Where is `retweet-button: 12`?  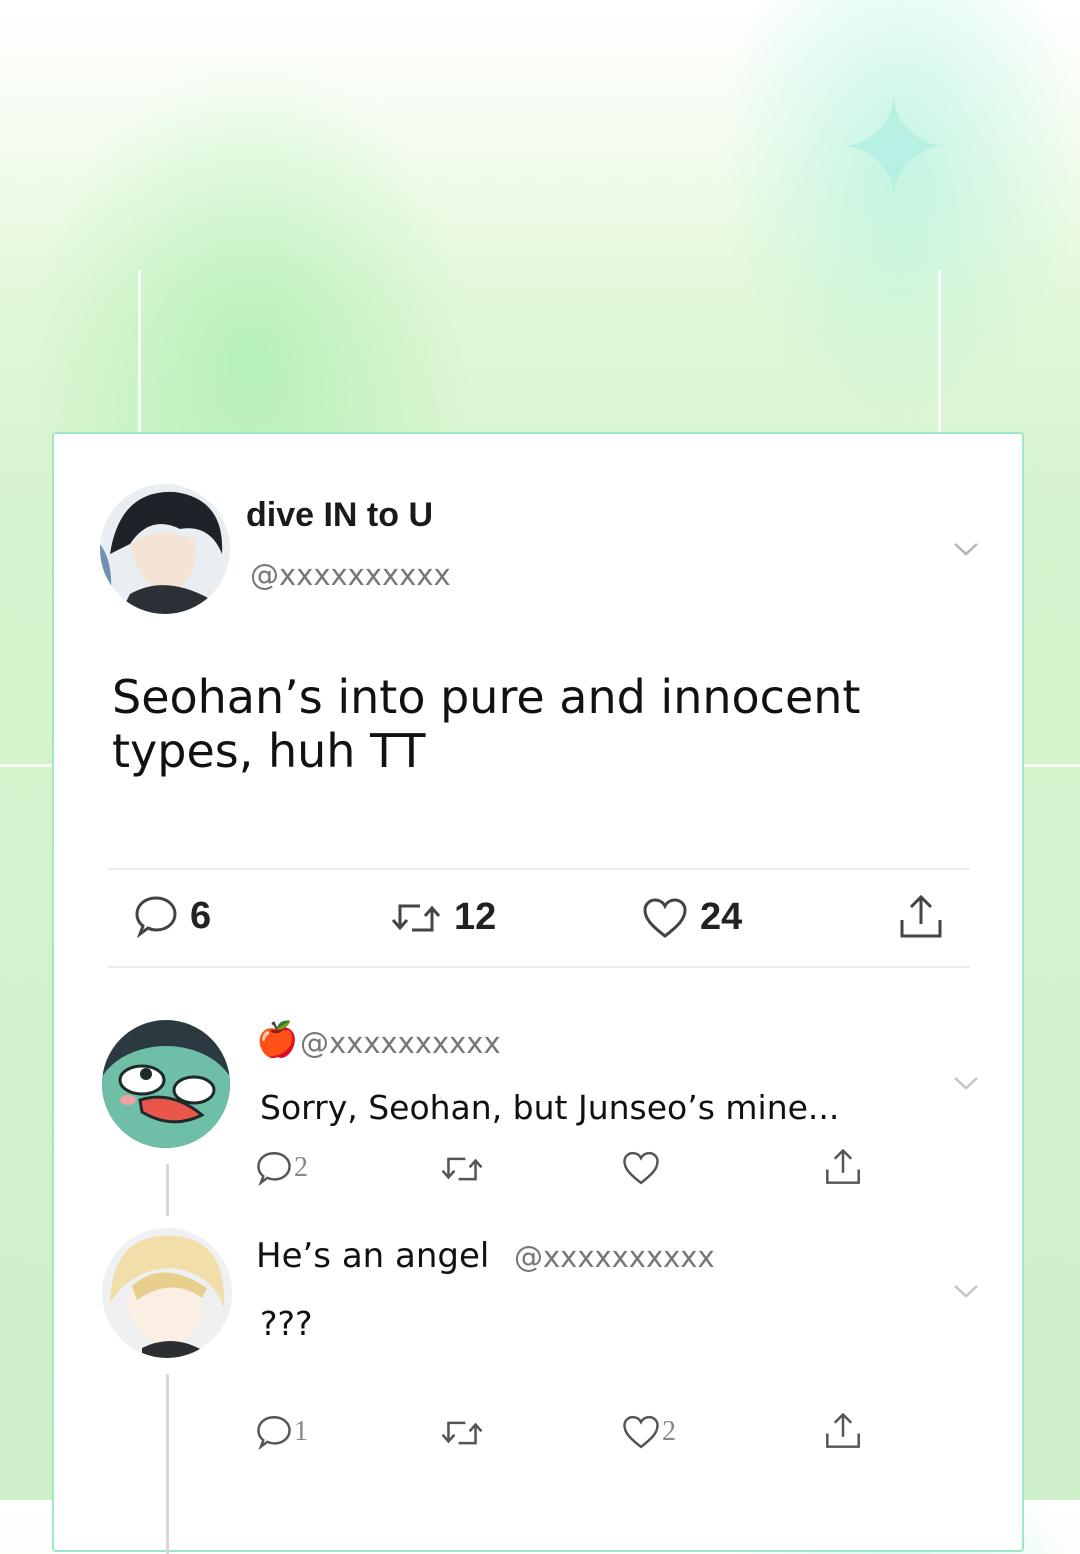 retweet-button: 12 is located at coordinates (443, 917).